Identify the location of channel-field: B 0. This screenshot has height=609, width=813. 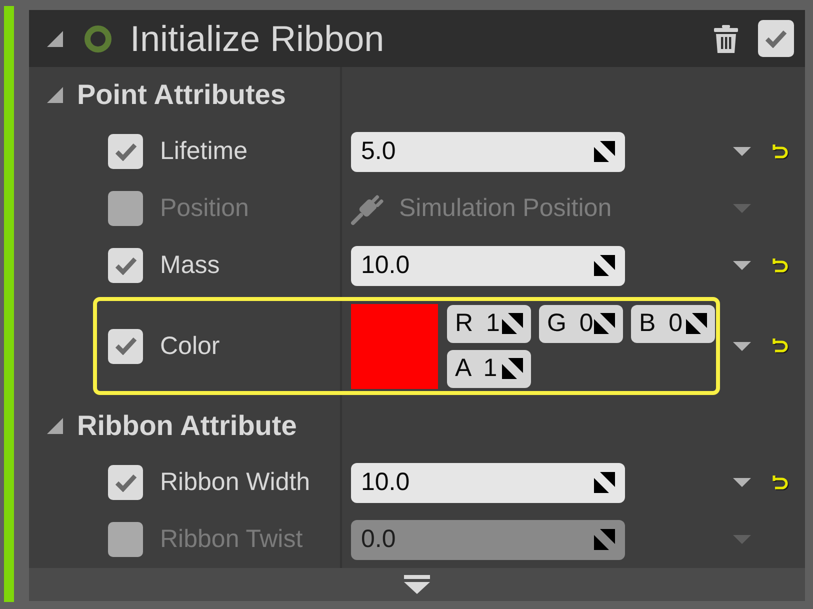
(673, 323).